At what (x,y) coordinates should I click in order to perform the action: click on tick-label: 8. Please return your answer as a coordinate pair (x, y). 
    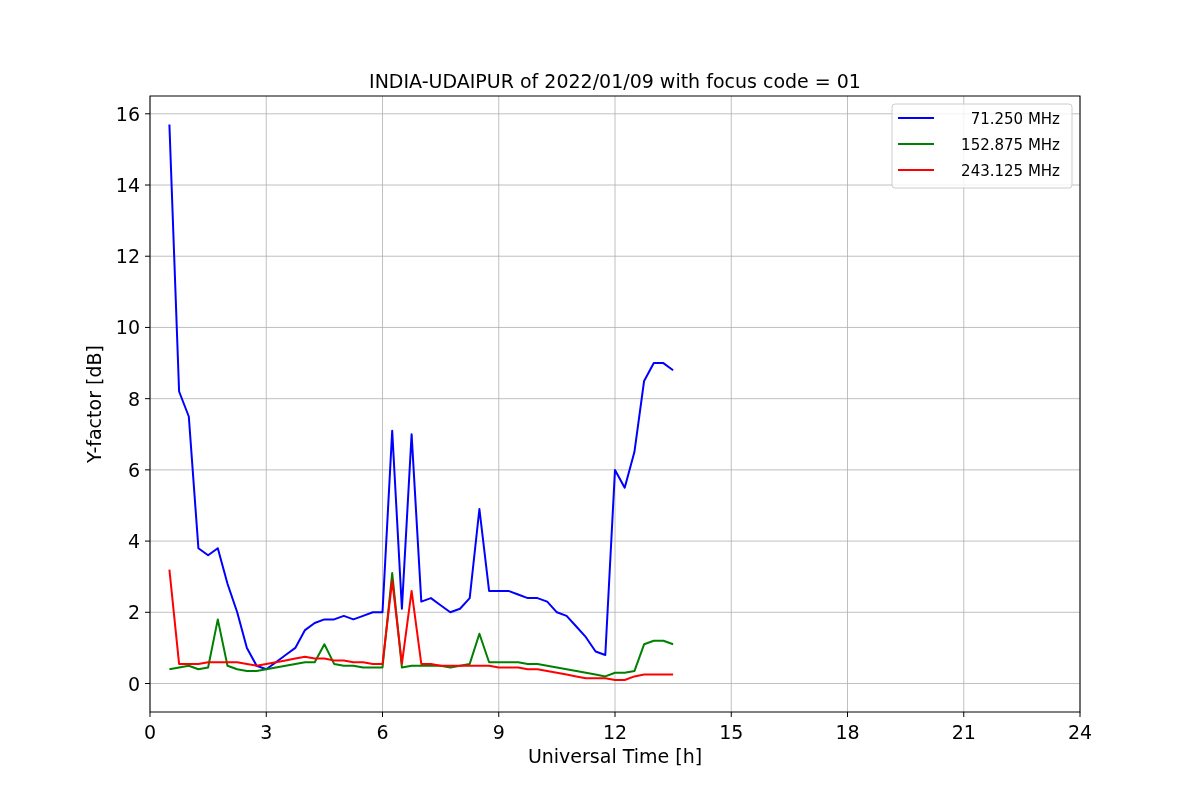
    Looking at the image, I should click on (133, 398).